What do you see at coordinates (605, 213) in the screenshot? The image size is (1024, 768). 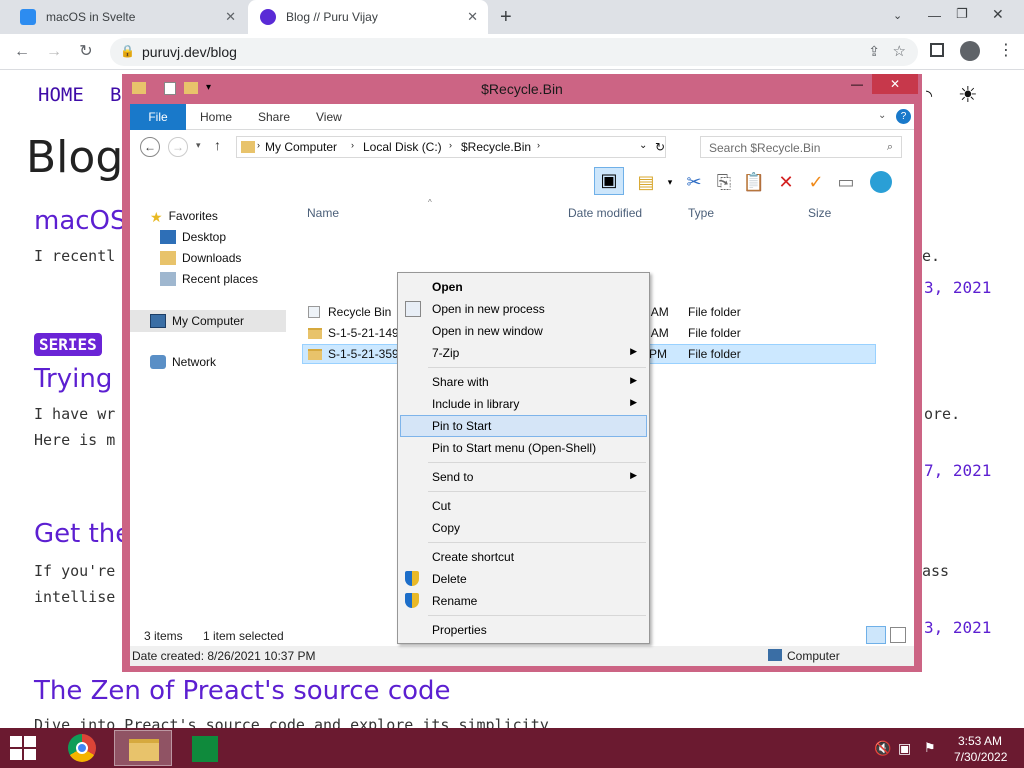 I see `column-date-modified: Date modified` at bounding box center [605, 213].